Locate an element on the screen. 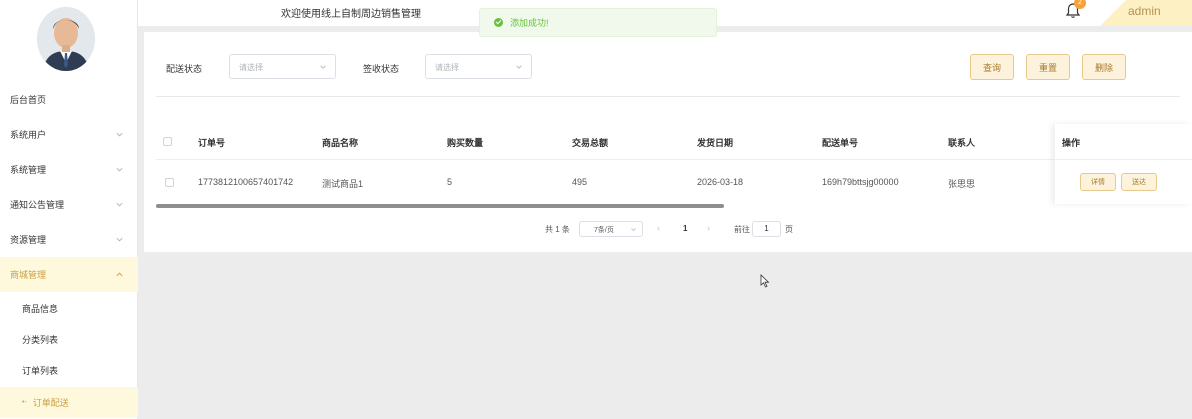 The width and height of the screenshot is (1192, 419). sidebar-subitem-label: 订单列表 is located at coordinates (40, 371).